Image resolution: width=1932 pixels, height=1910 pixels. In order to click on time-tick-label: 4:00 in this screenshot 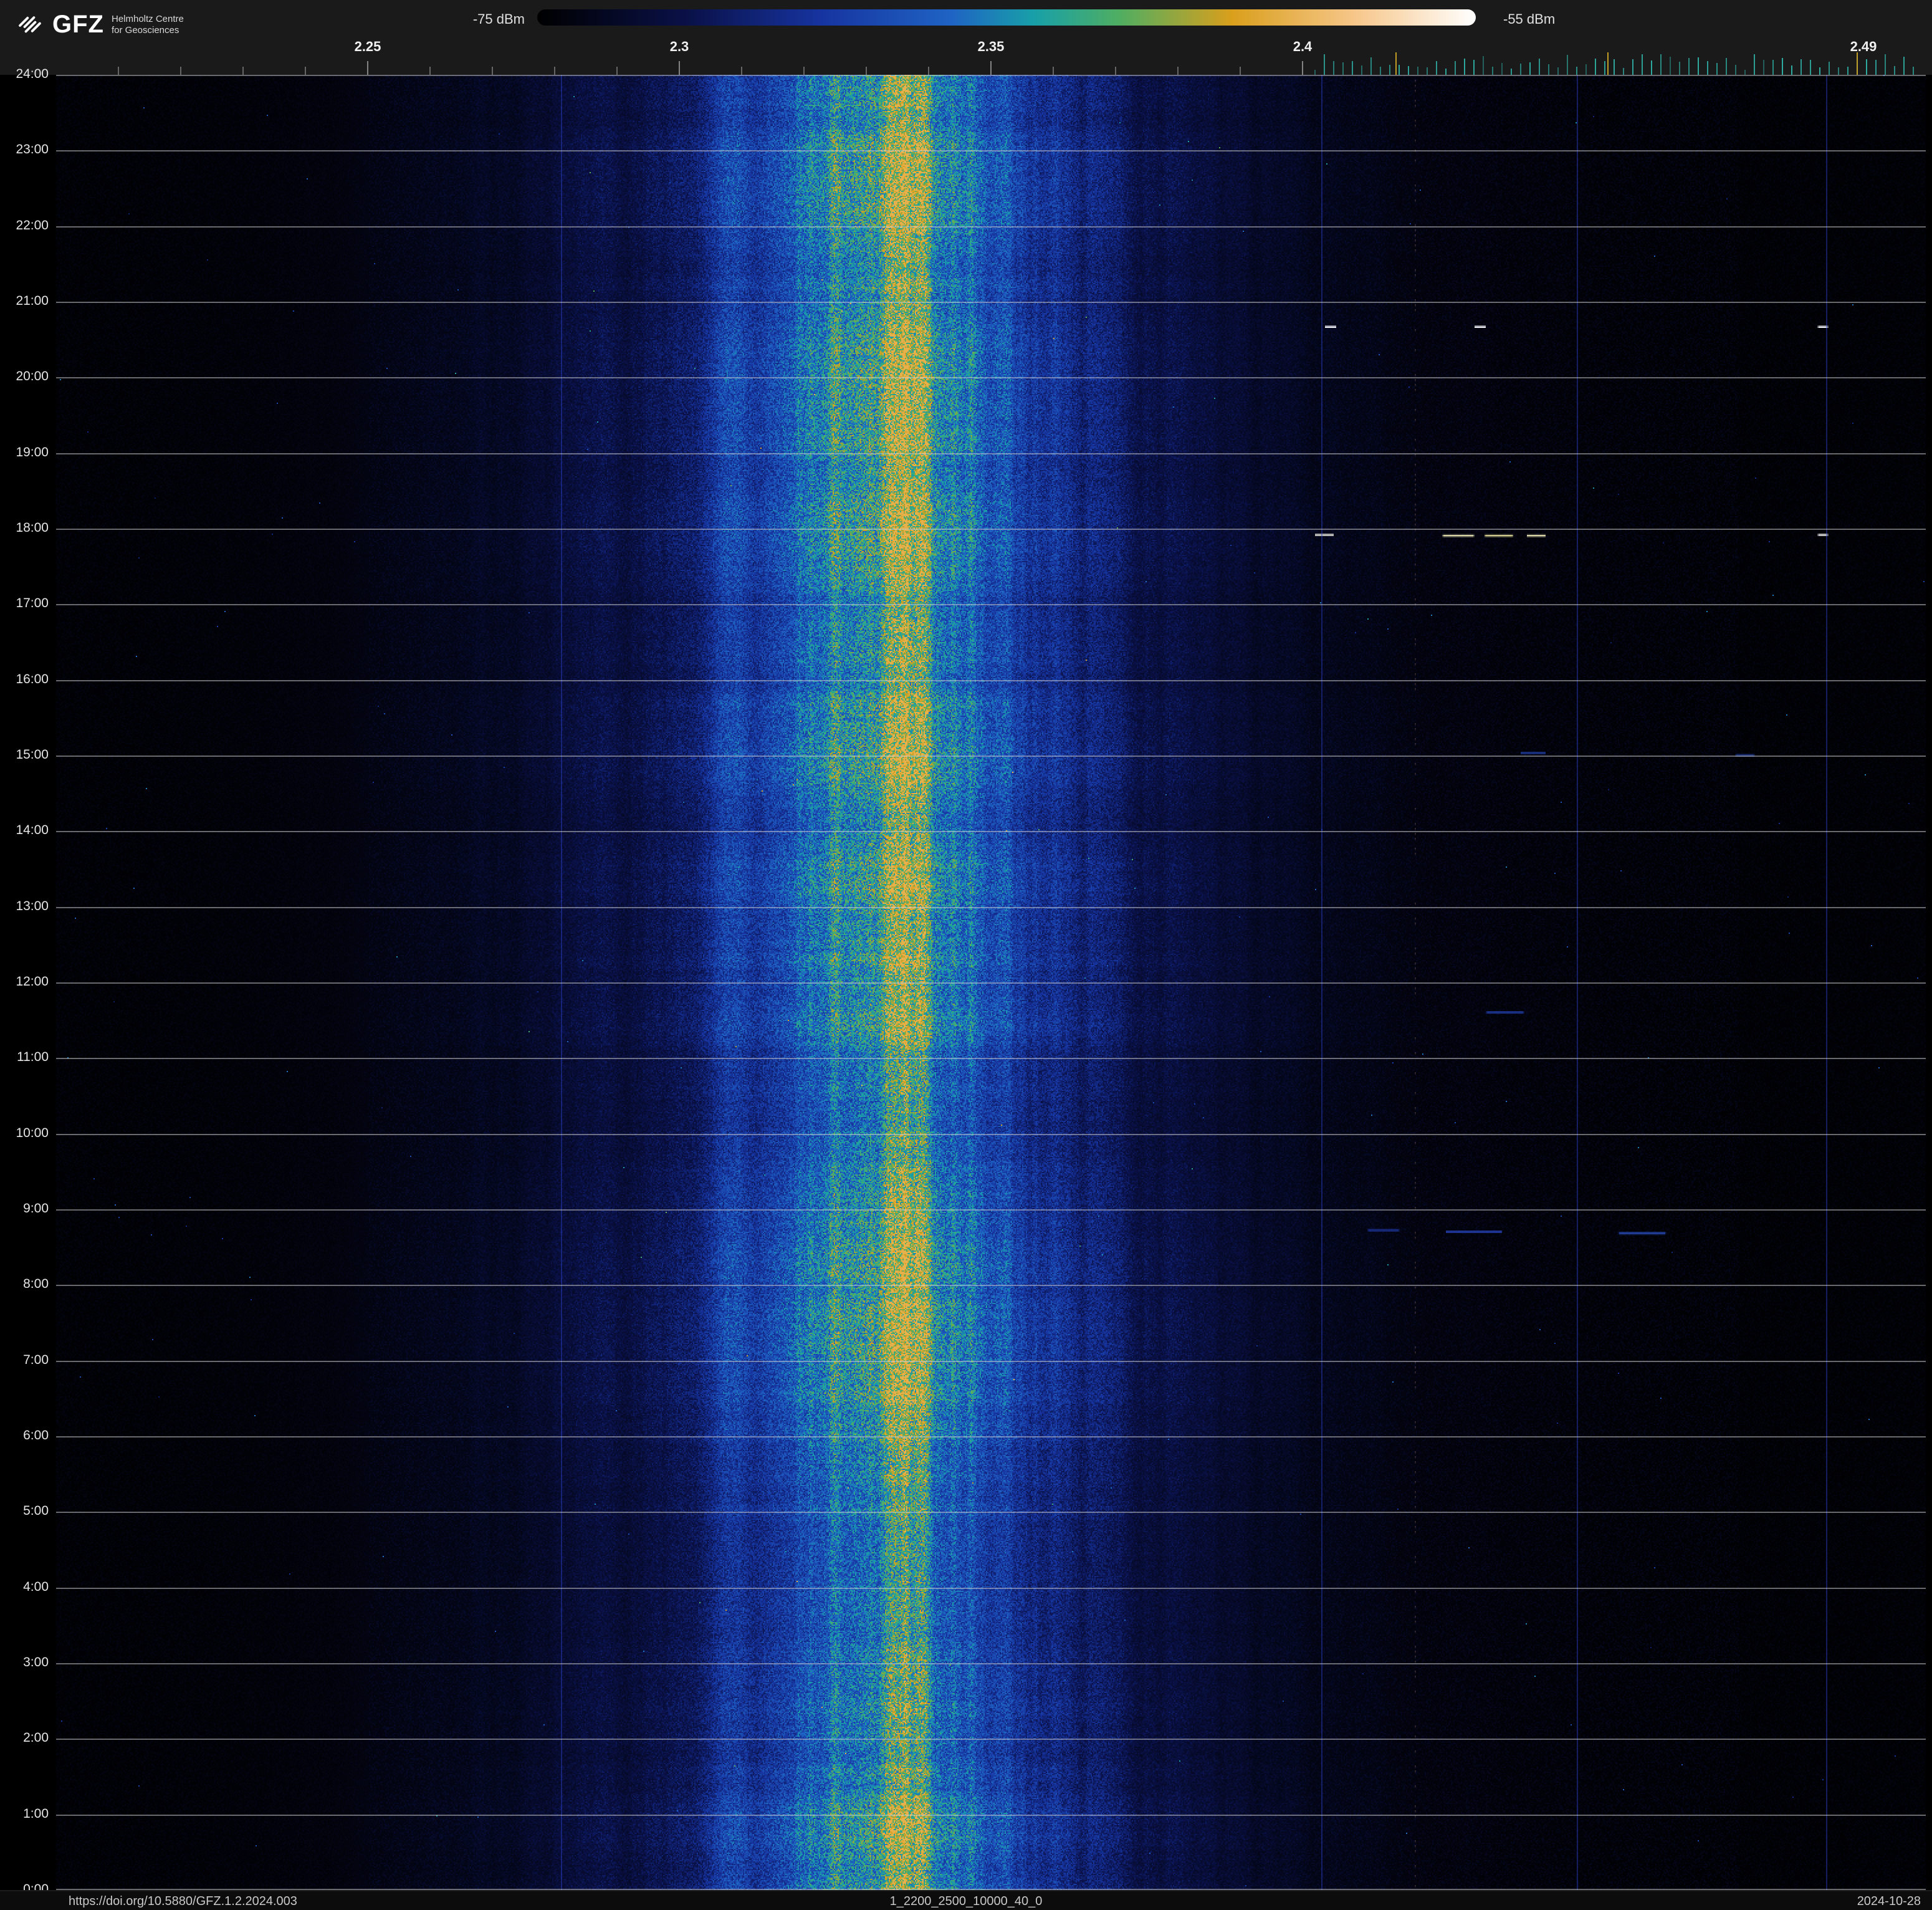, I will do `click(36, 1586)`.